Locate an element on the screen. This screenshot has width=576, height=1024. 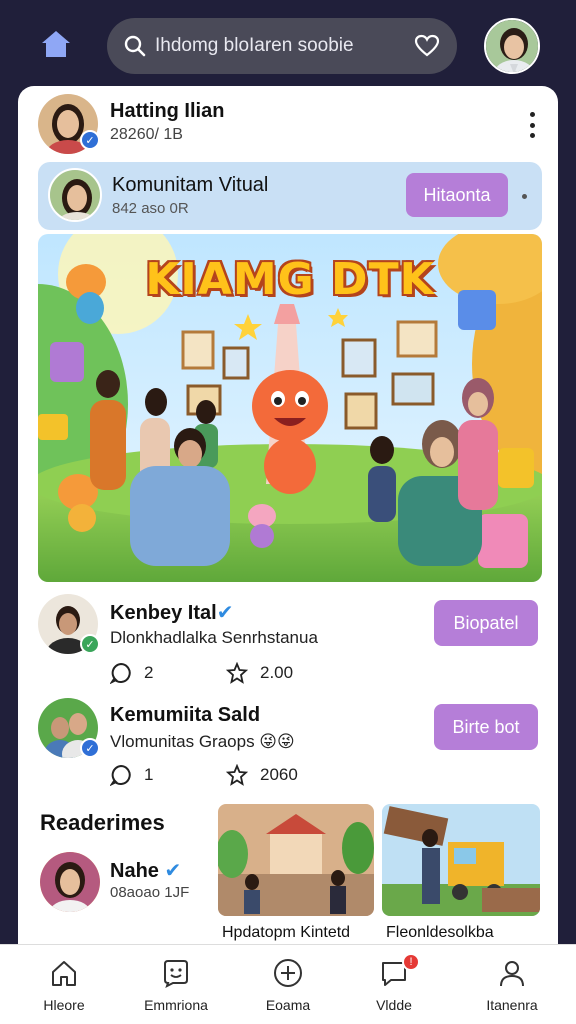
like-count-value: 2060 is located at coordinates (279, 774).